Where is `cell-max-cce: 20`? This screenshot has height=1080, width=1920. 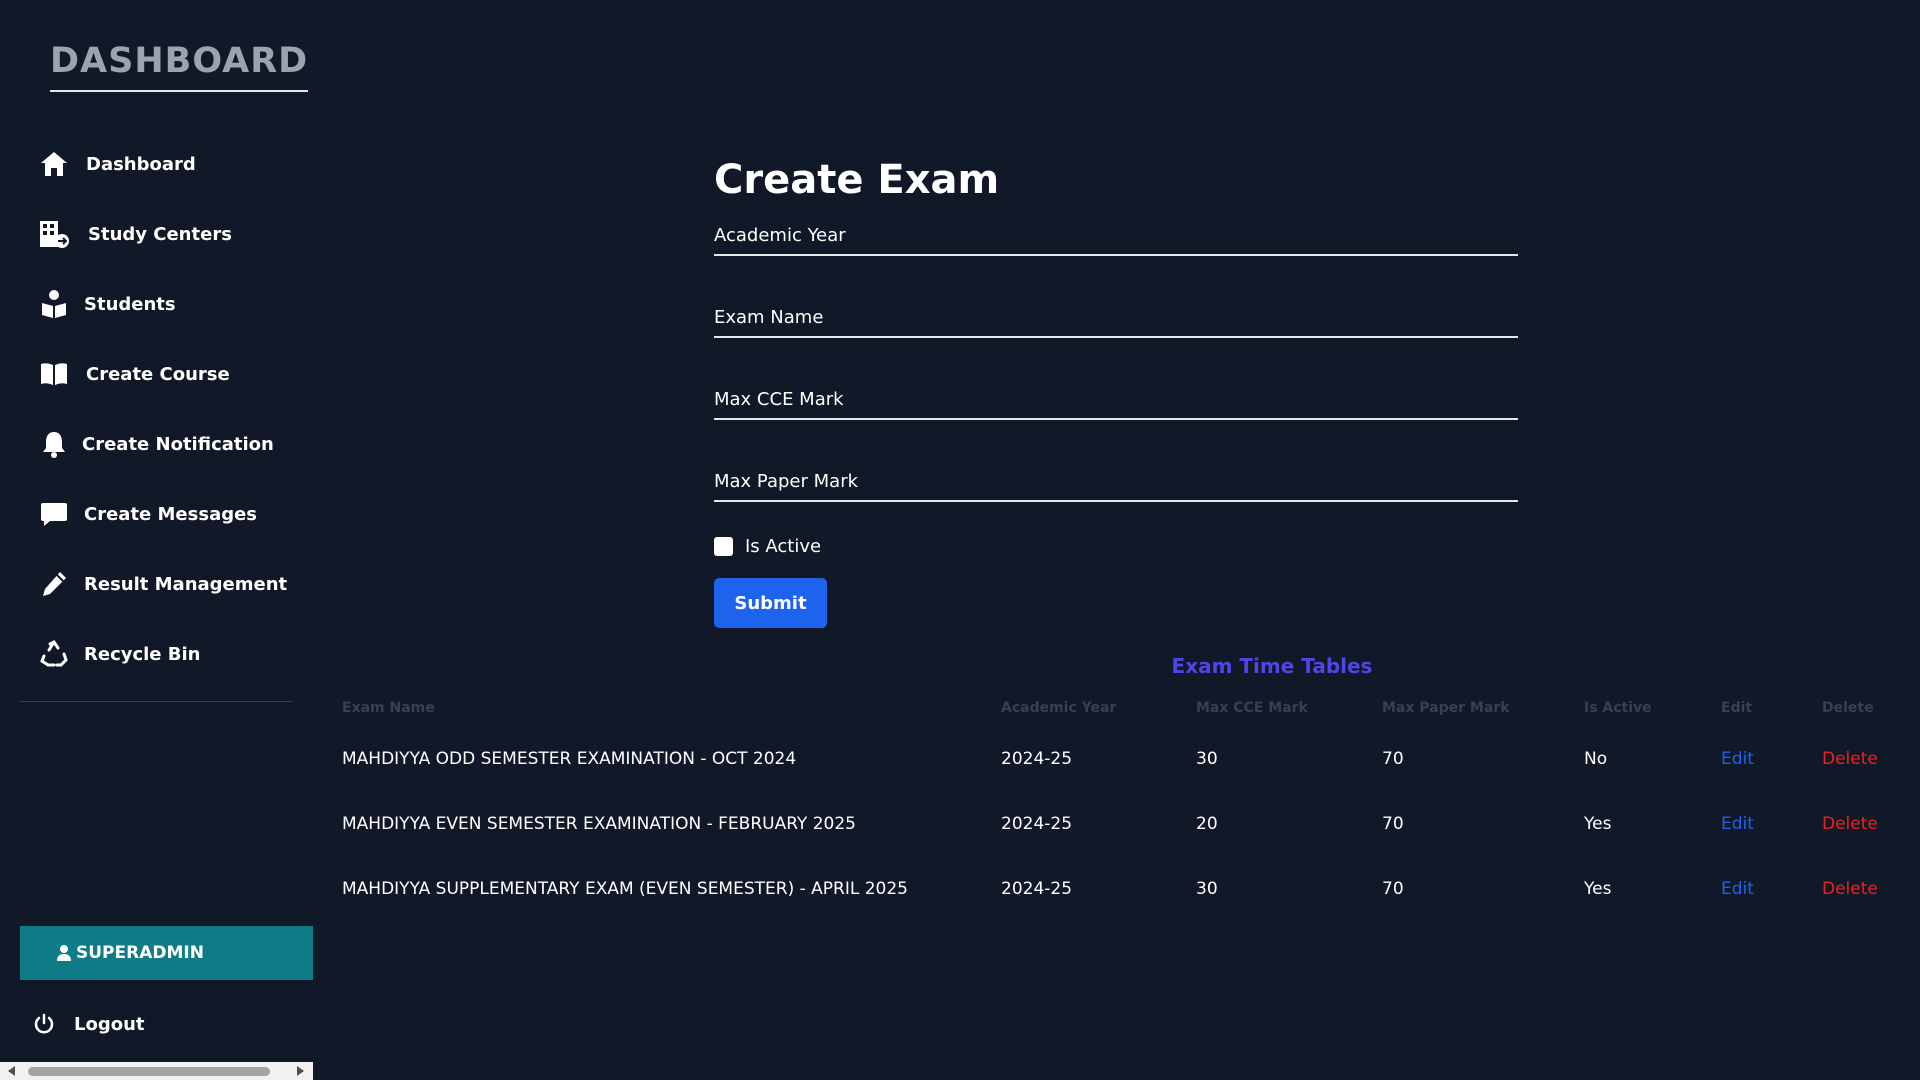 cell-max-cce: 20 is located at coordinates (1207, 823).